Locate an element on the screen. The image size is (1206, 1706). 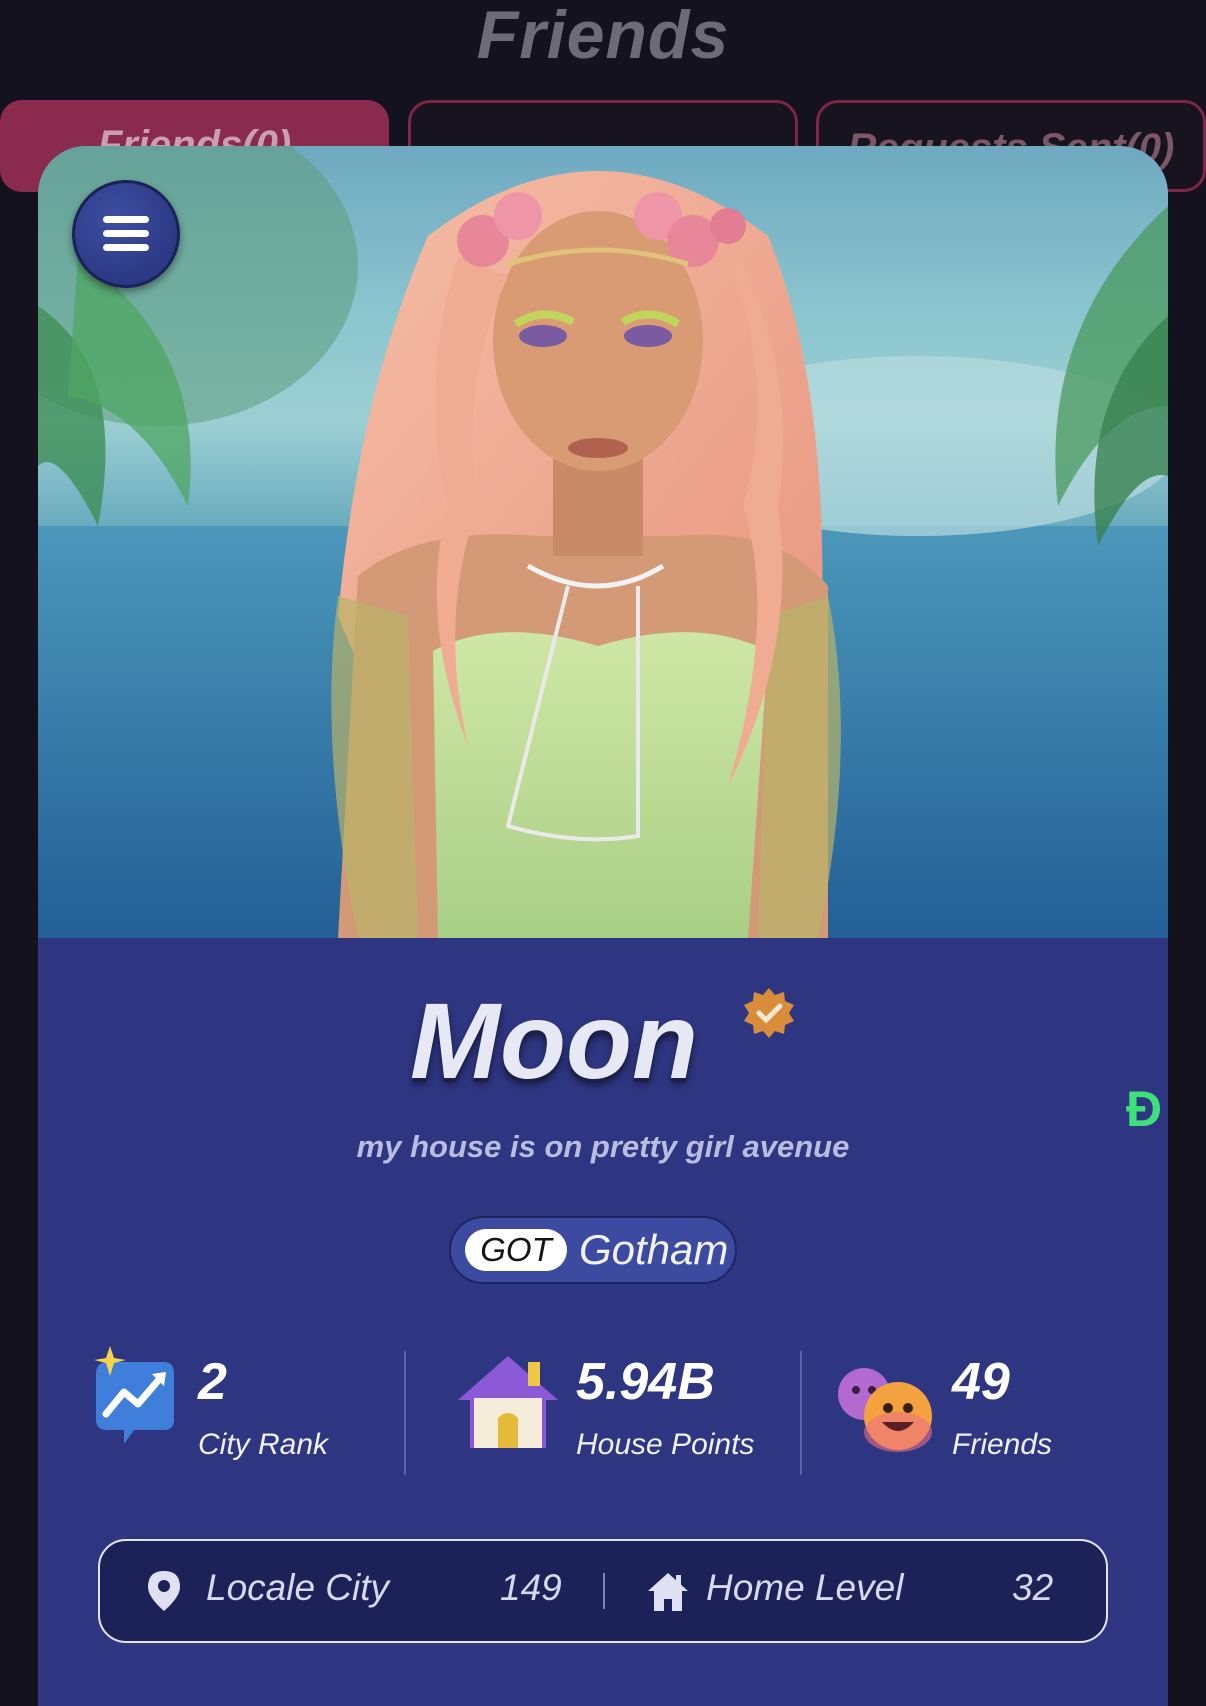
city-pill: GOT Gotham is located at coordinates (593, 1250).